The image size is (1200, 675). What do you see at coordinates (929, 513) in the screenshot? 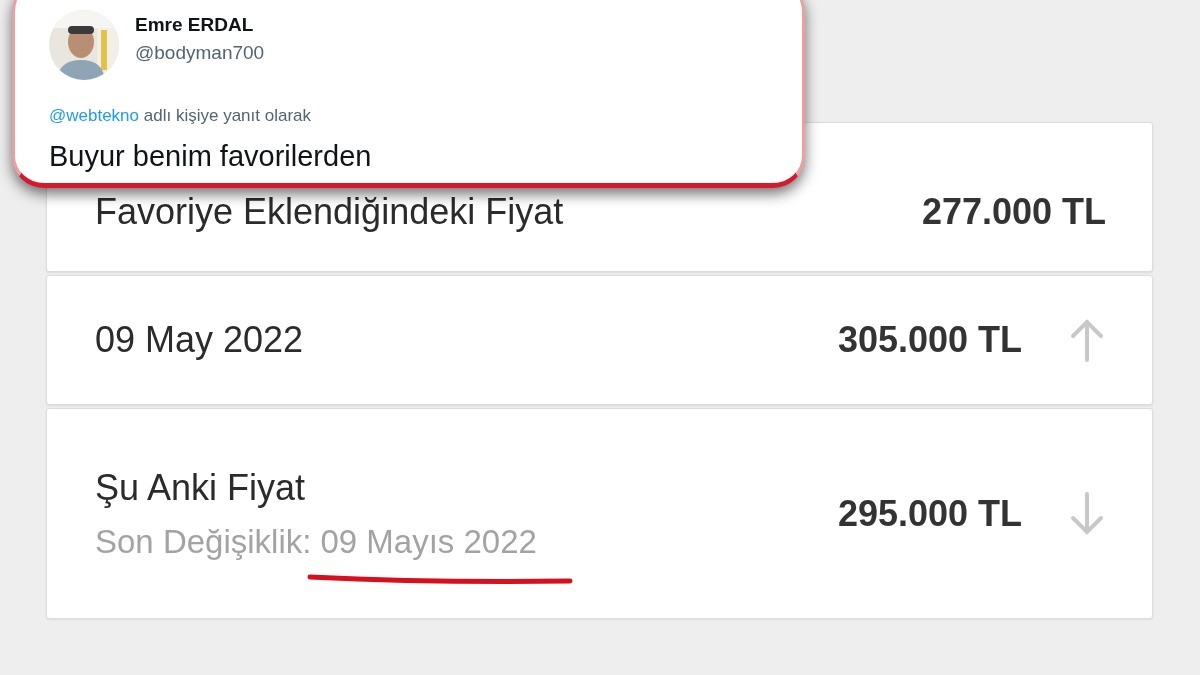
I see `price-value: 295.000 TL` at bounding box center [929, 513].